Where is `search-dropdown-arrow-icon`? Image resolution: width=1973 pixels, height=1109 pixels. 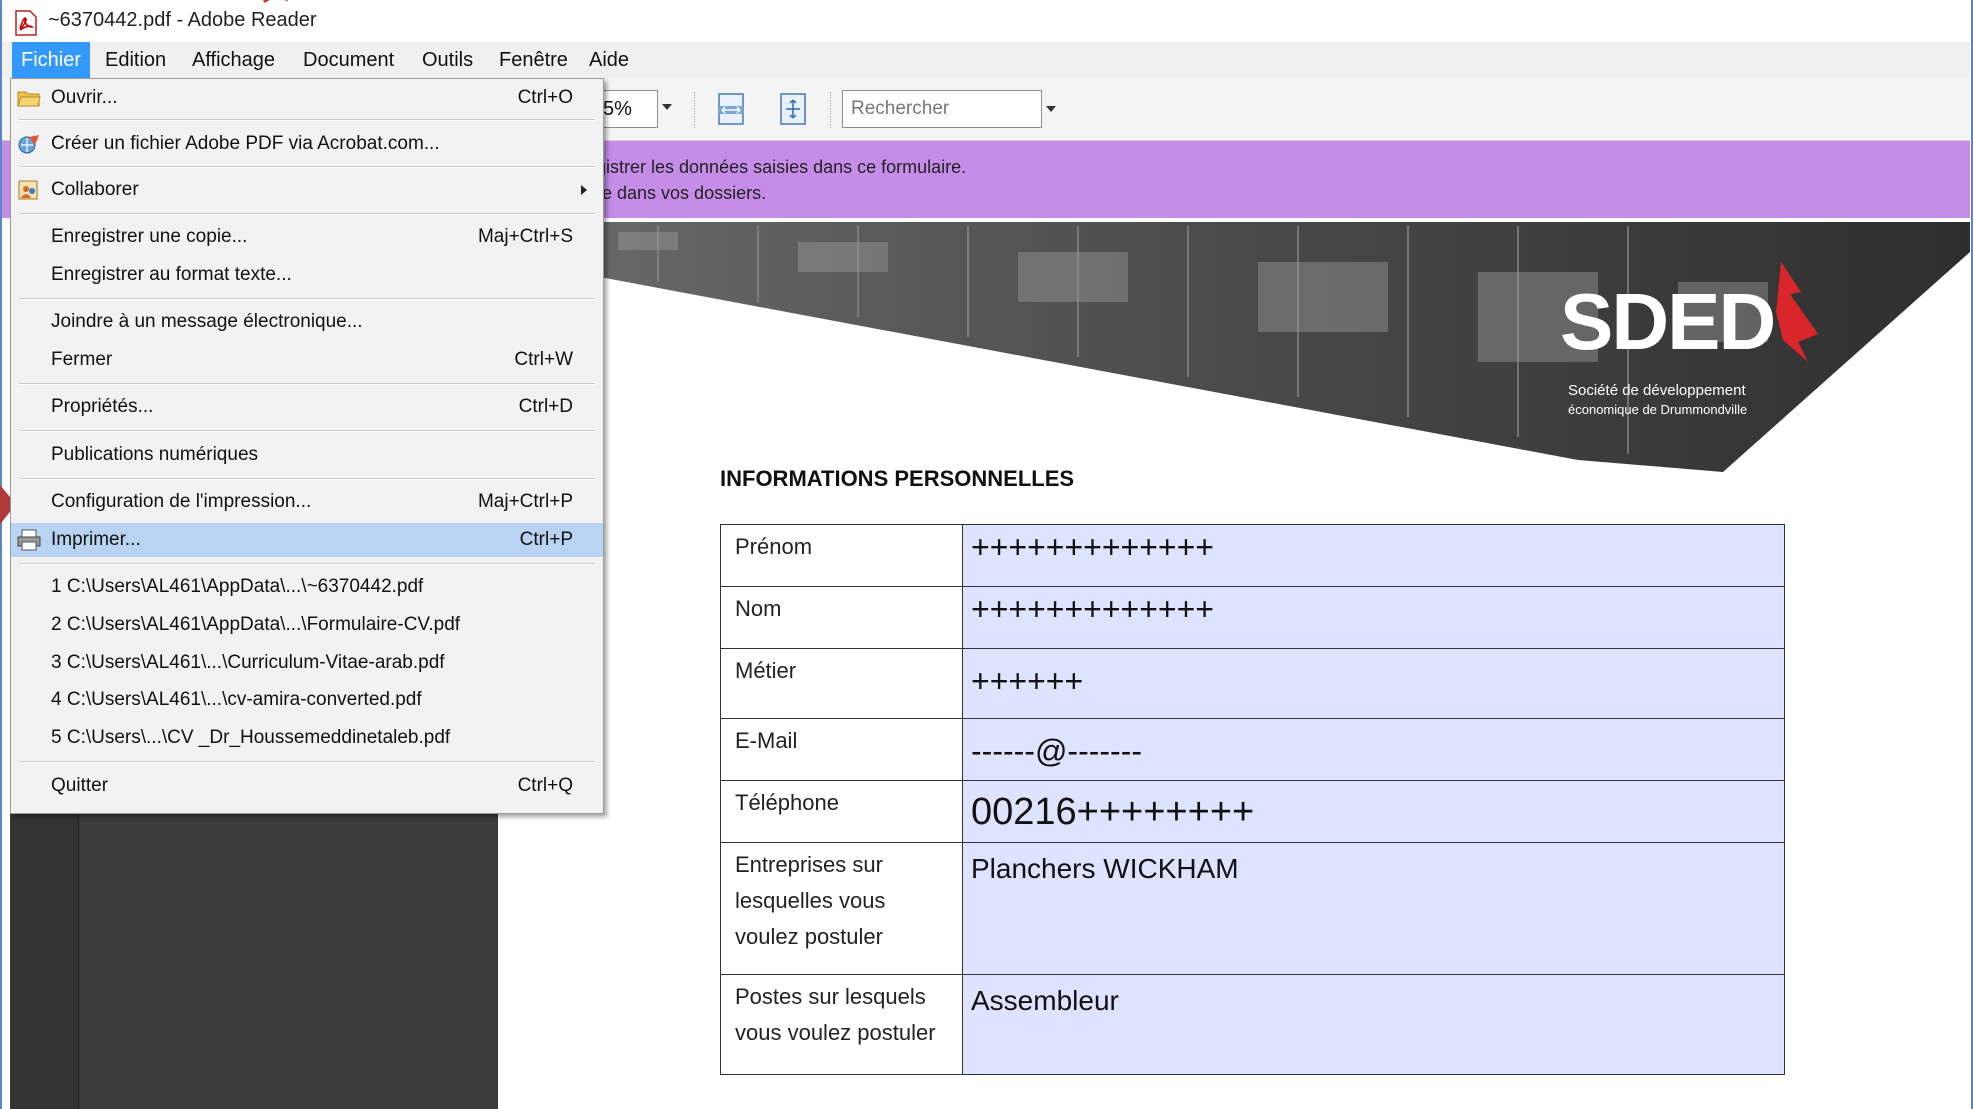 search-dropdown-arrow-icon is located at coordinates (1051, 109).